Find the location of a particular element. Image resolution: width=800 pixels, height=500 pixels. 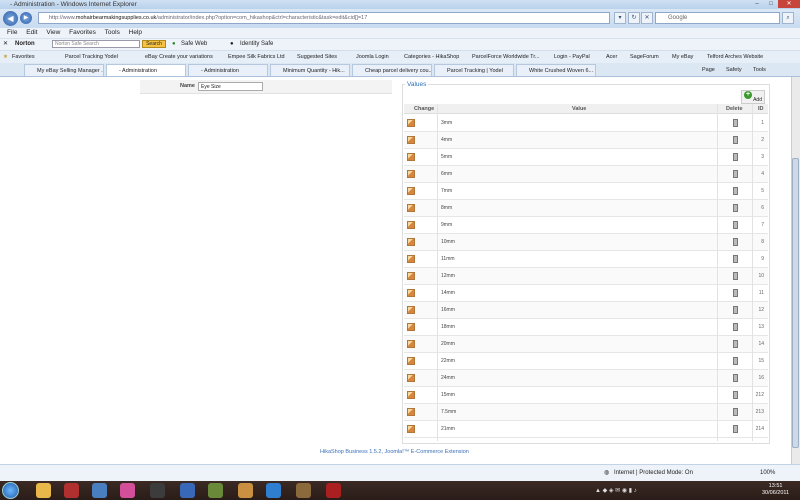

value-cell: 6mm is located at coordinates (447, 174).